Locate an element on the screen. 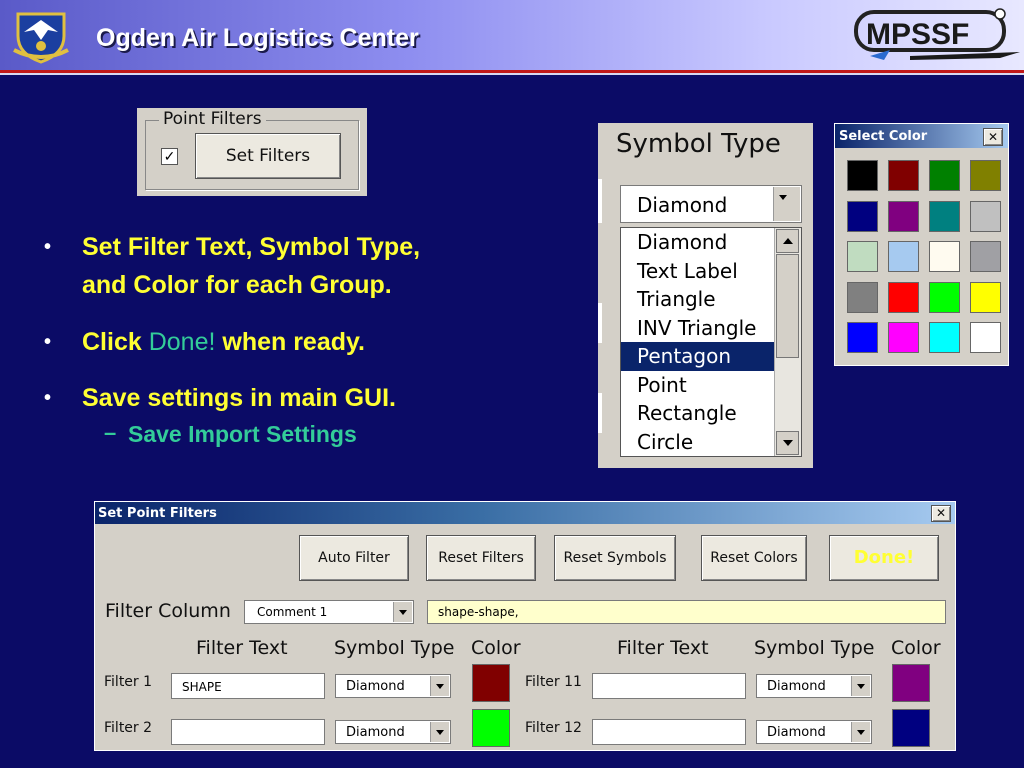  symbol-type-option: Text Label is located at coordinates (698, 271).